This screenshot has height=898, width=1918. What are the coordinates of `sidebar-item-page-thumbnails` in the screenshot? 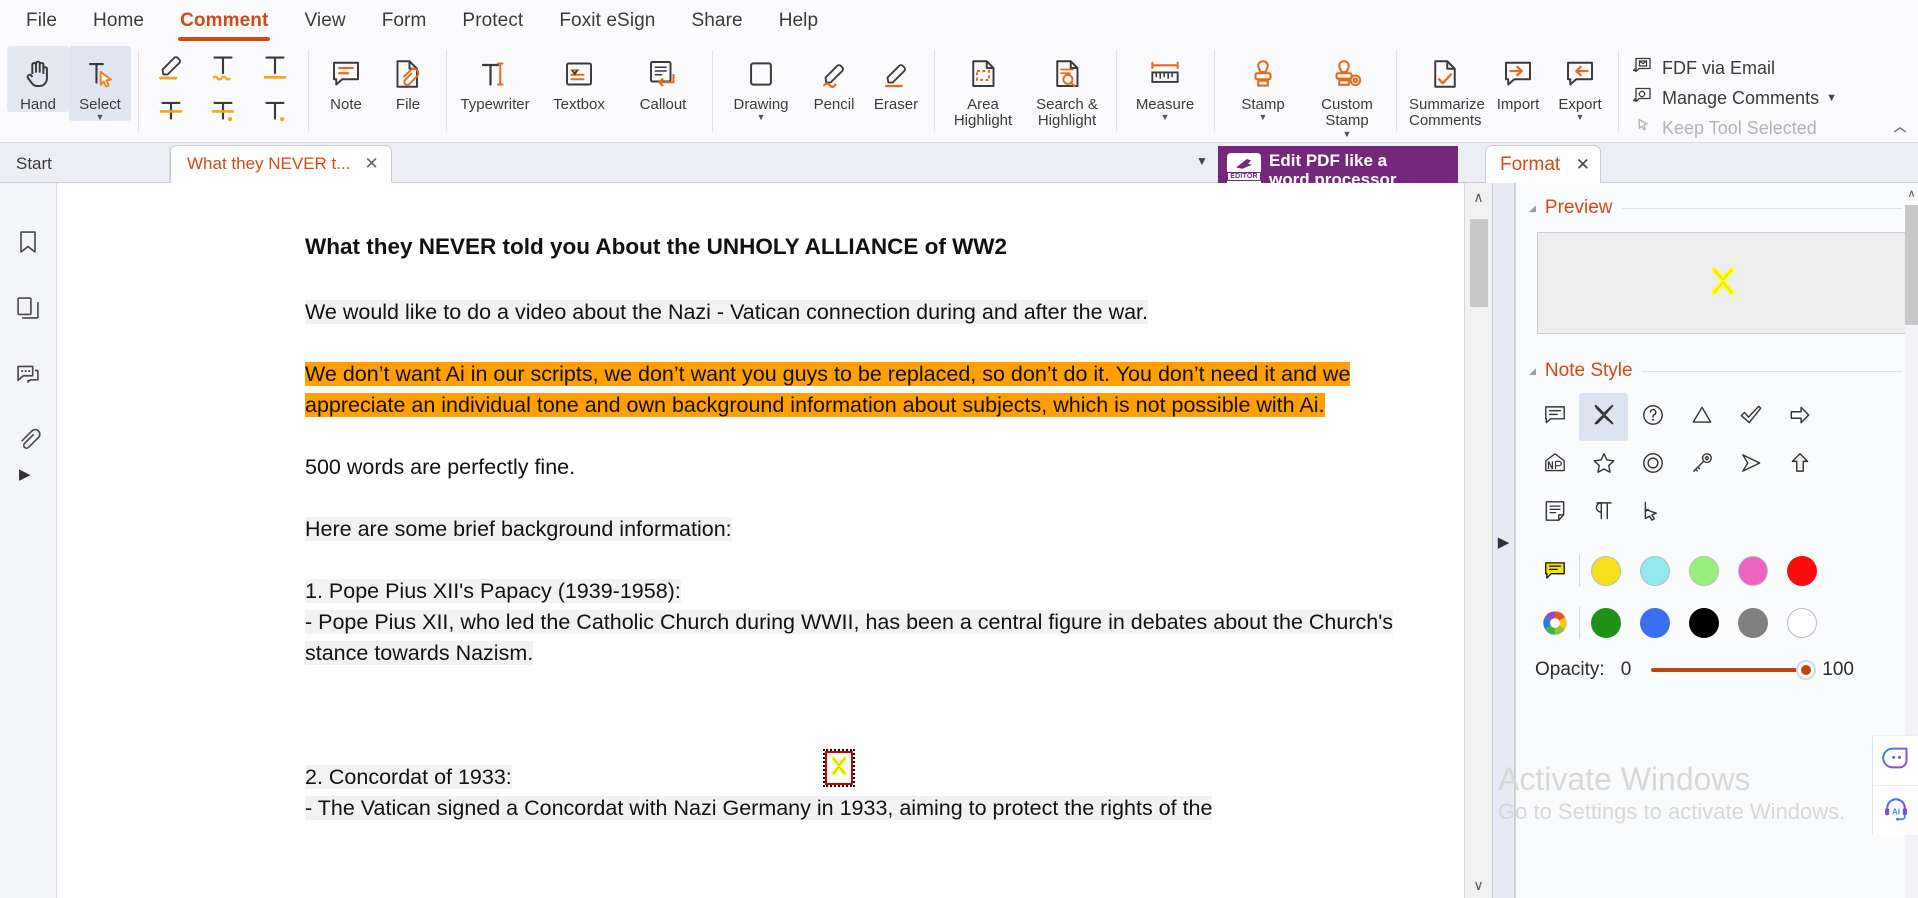 It's located at (28, 310).